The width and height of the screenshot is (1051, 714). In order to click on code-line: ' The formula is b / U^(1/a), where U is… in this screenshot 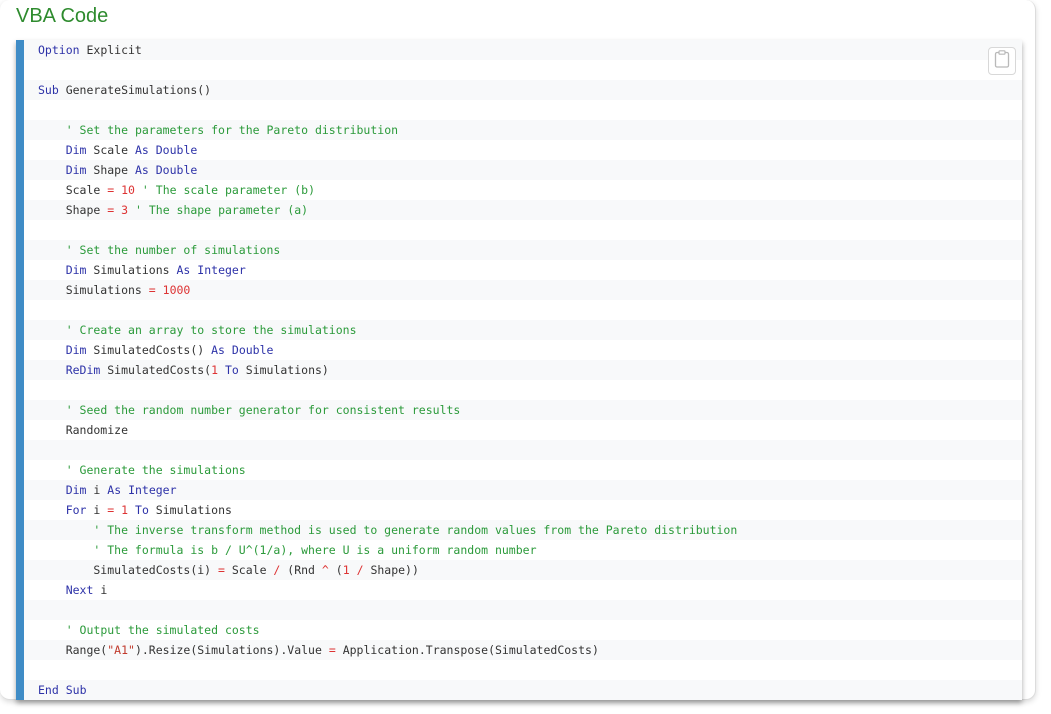, I will do `click(523, 550)`.